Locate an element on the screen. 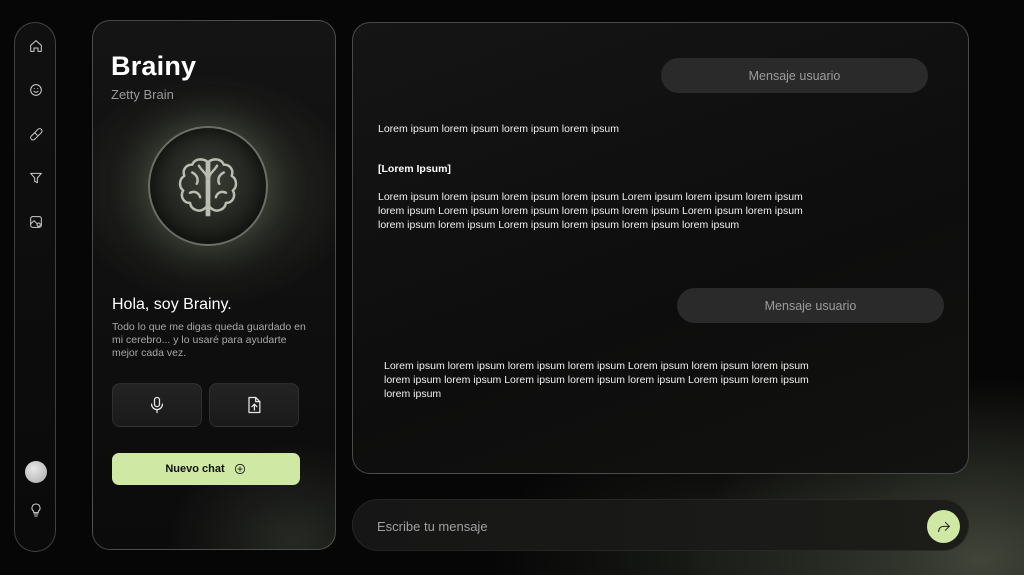  message-input is located at coordinates (647, 526).